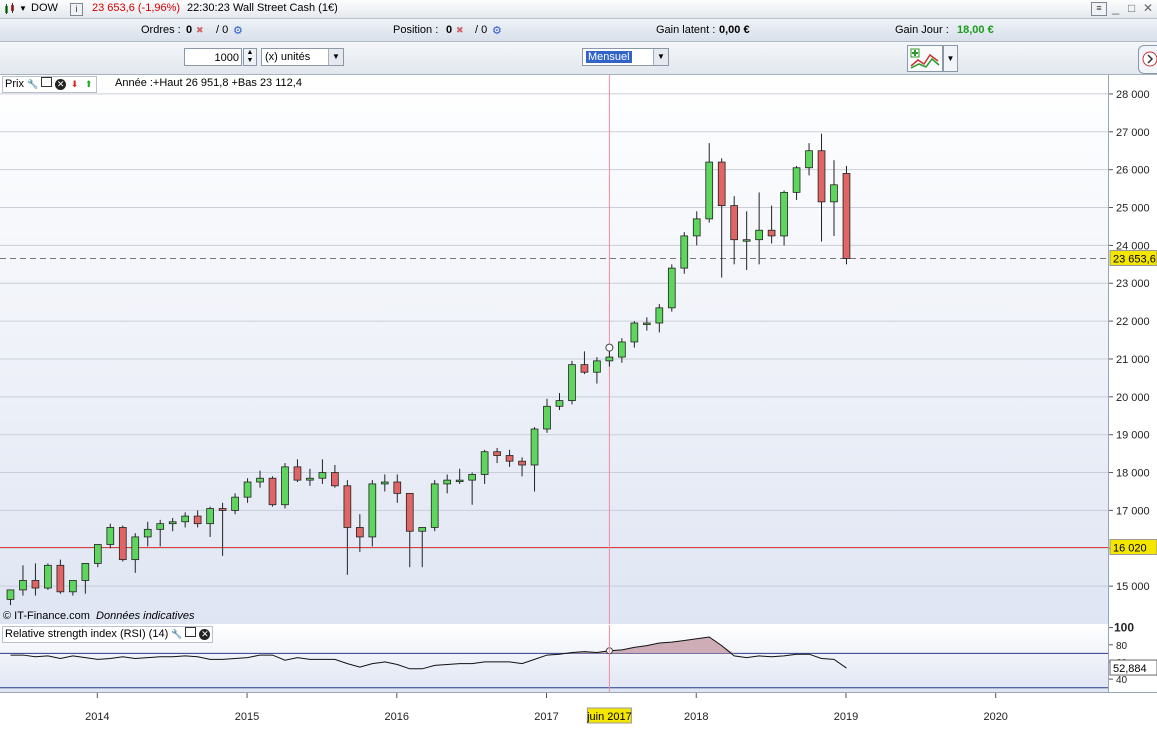 This screenshot has width=1157, height=729. I want to click on control-bar, so click(578, 58).